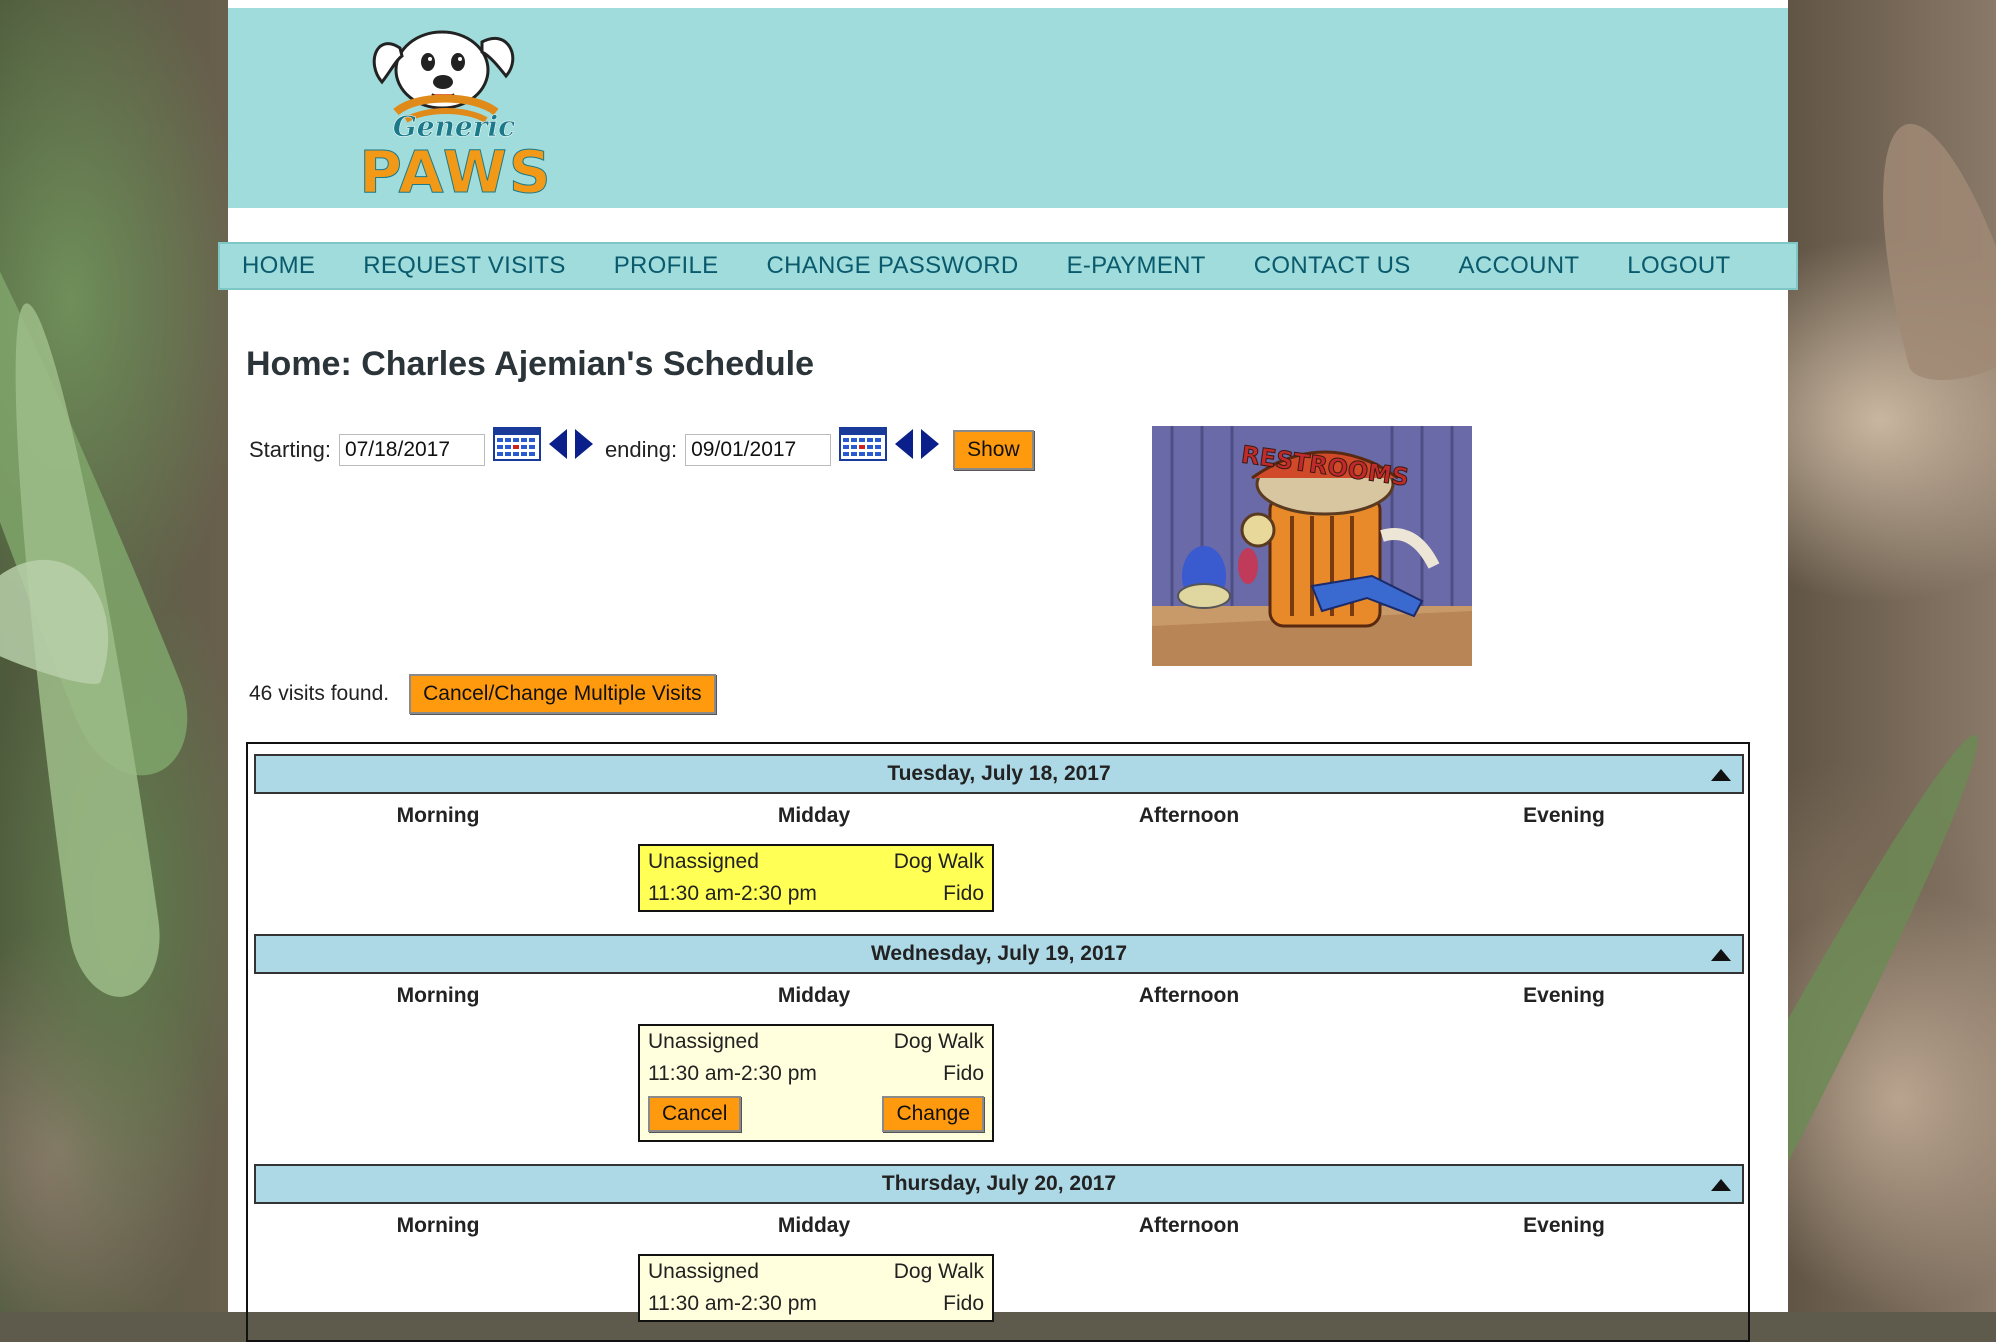 This screenshot has height=1342, width=1996. I want to click on nav-change-password: CHANGE PASSWORD, so click(892, 266).